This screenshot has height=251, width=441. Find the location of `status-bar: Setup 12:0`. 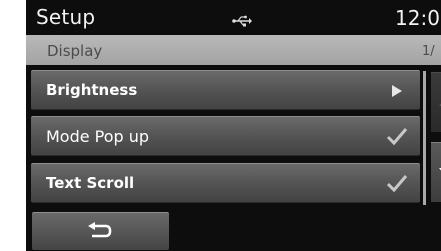

status-bar: Setup 12:0 is located at coordinates (233, 17).